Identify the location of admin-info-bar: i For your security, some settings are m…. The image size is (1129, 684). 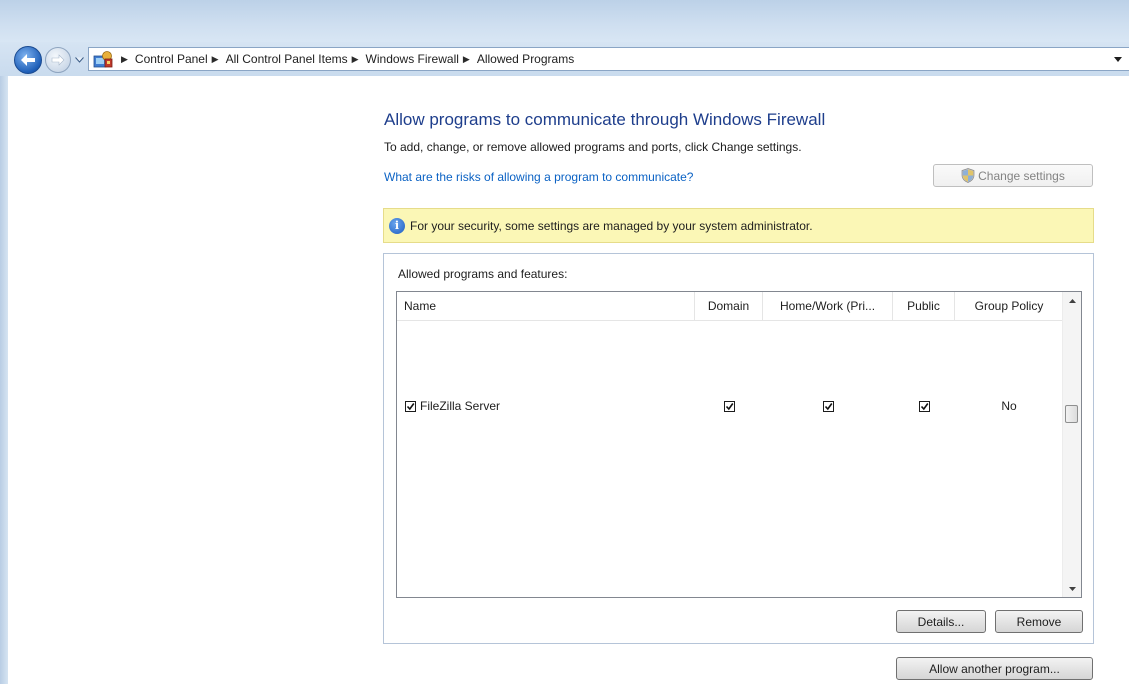
(738, 225).